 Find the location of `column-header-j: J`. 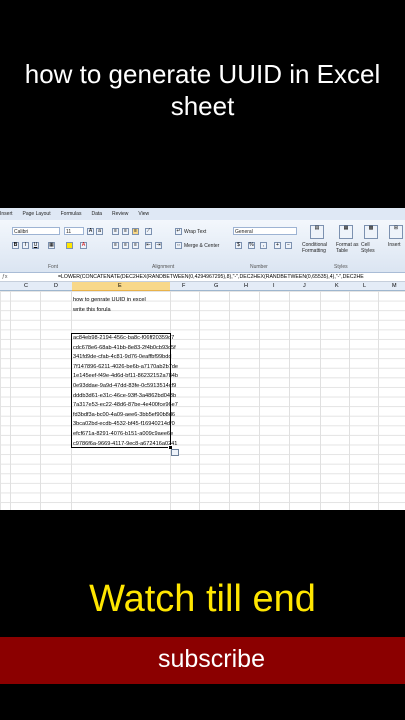

column-header-j: J is located at coordinates (304, 286).